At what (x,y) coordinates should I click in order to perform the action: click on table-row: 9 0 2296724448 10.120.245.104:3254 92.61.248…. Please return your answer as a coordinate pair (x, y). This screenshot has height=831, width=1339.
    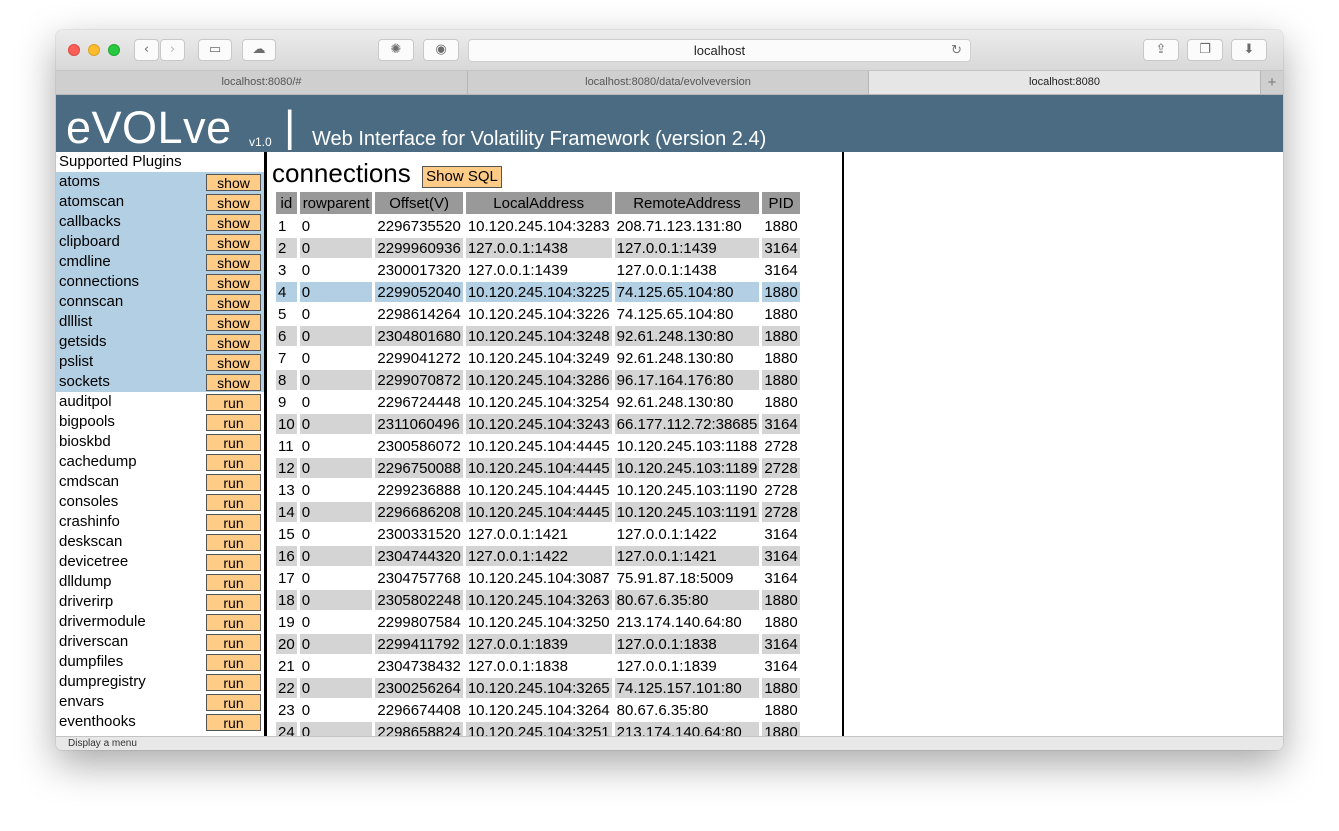
    Looking at the image, I should click on (538, 402).